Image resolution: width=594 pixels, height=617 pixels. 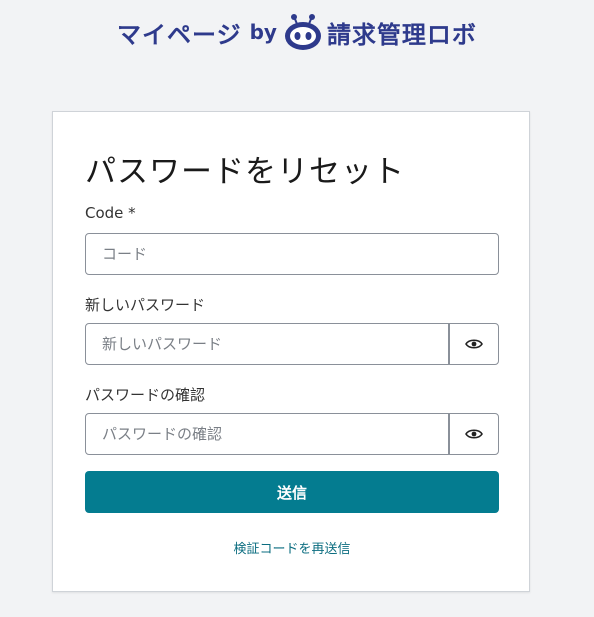 What do you see at coordinates (110, 213) in the screenshot?
I see `code-label: Code *` at bounding box center [110, 213].